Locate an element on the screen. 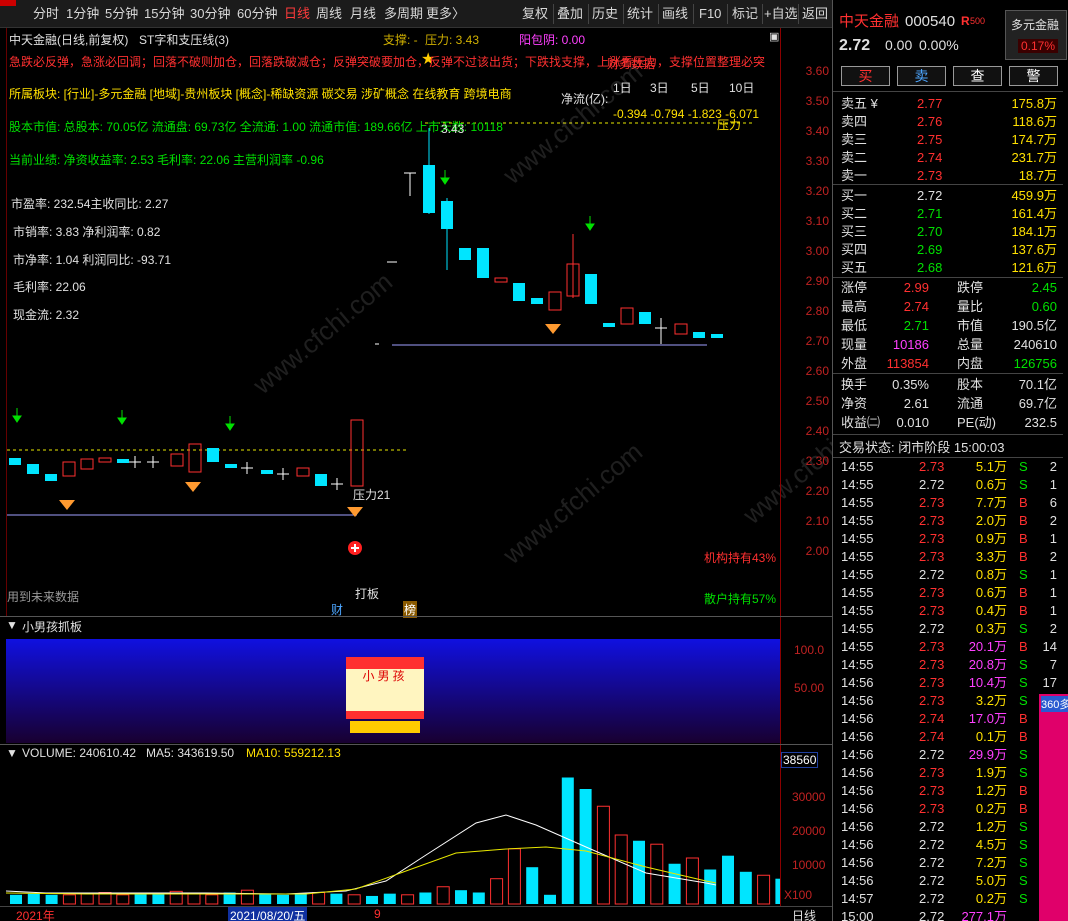 This screenshot has height=921, width=1068. ob-price: 2.72 is located at coordinates (930, 195).